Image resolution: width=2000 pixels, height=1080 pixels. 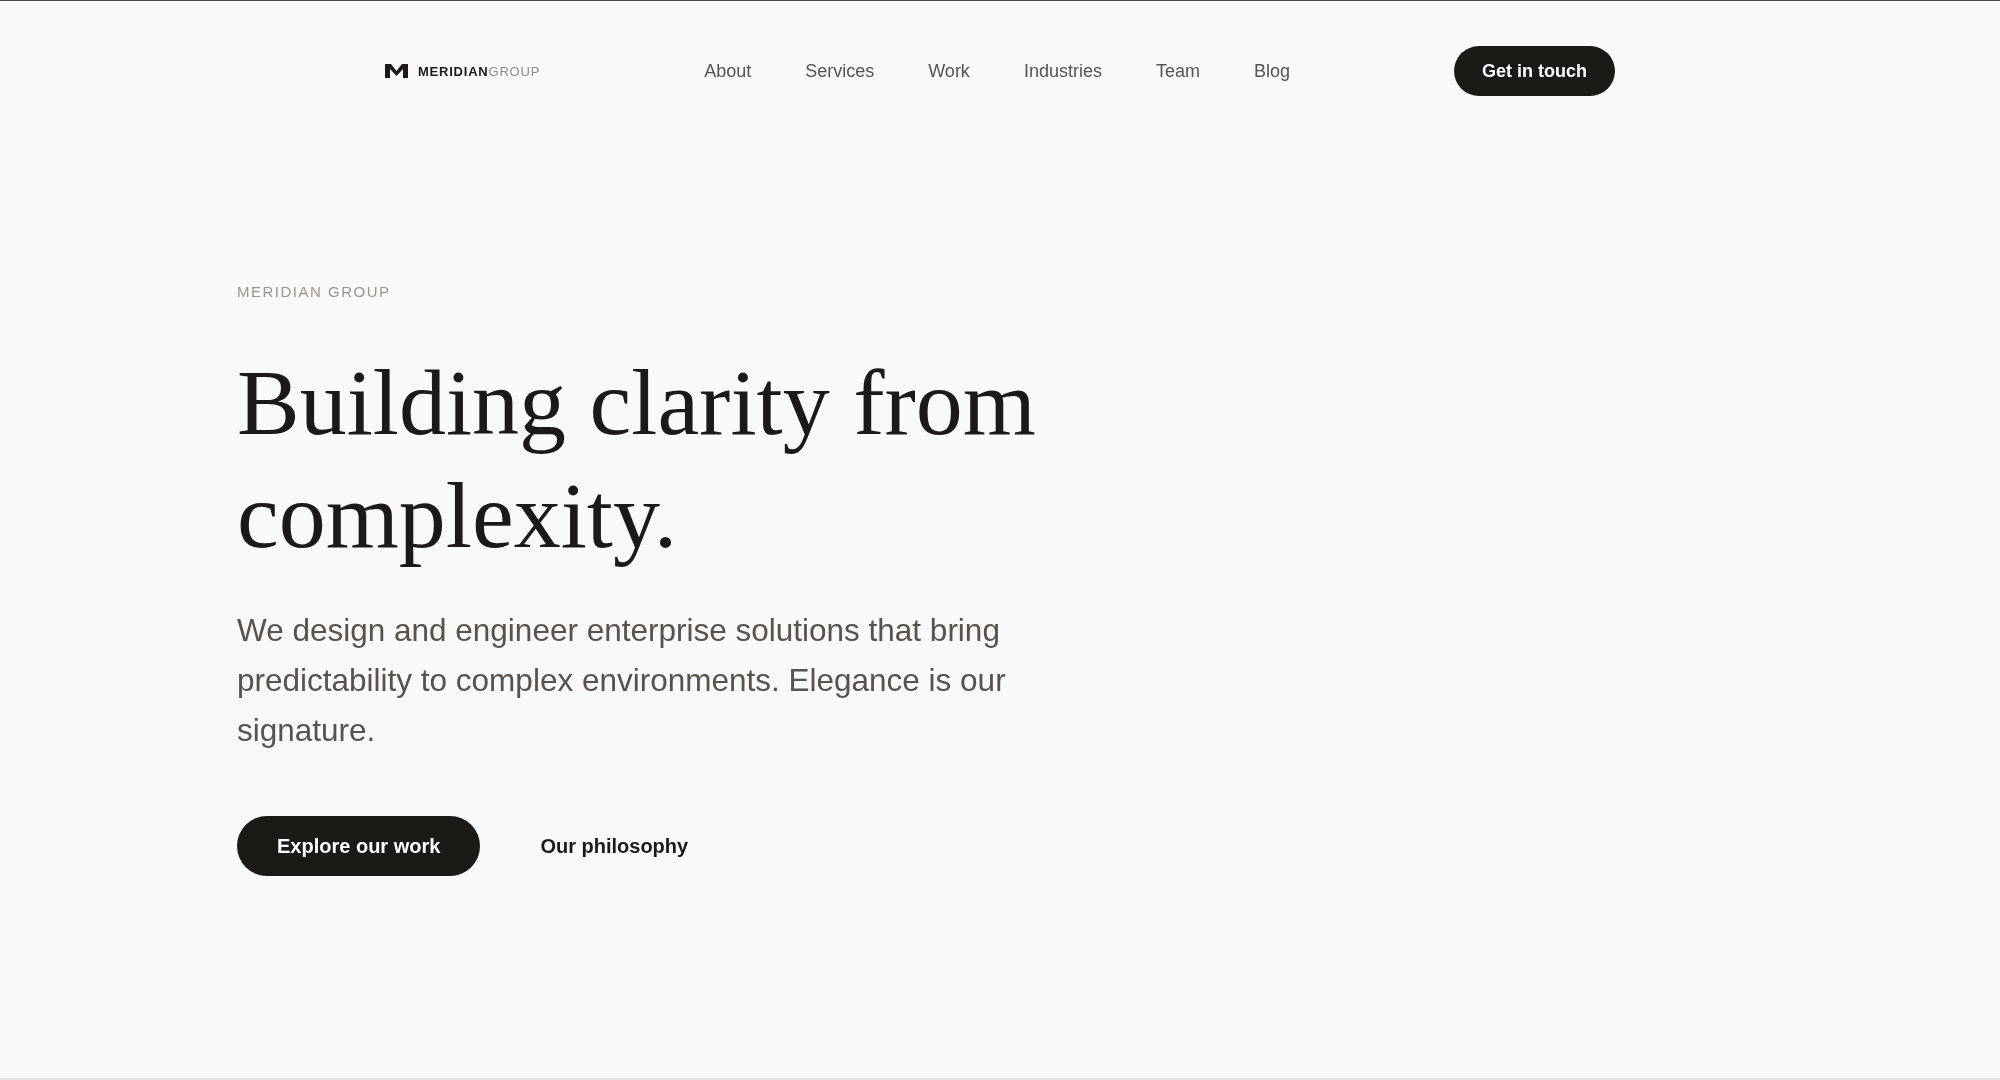 I want to click on eyebrow-label: MERIDIAN GROUP, so click(x=314, y=292).